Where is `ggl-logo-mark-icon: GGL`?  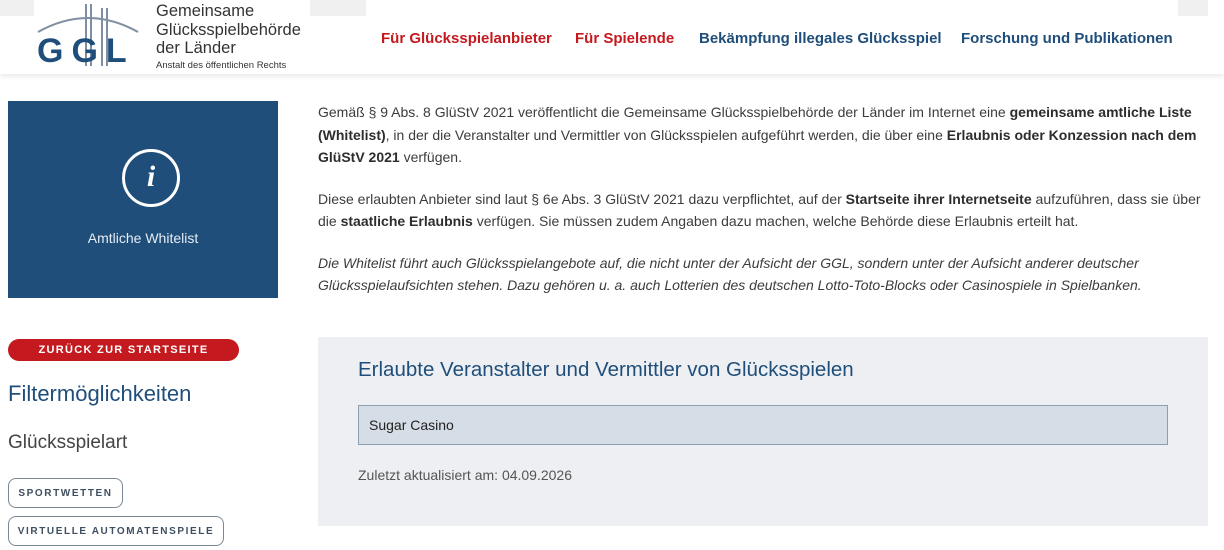 ggl-logo-mark-icon: GGL is located at coordinates (88, 37).